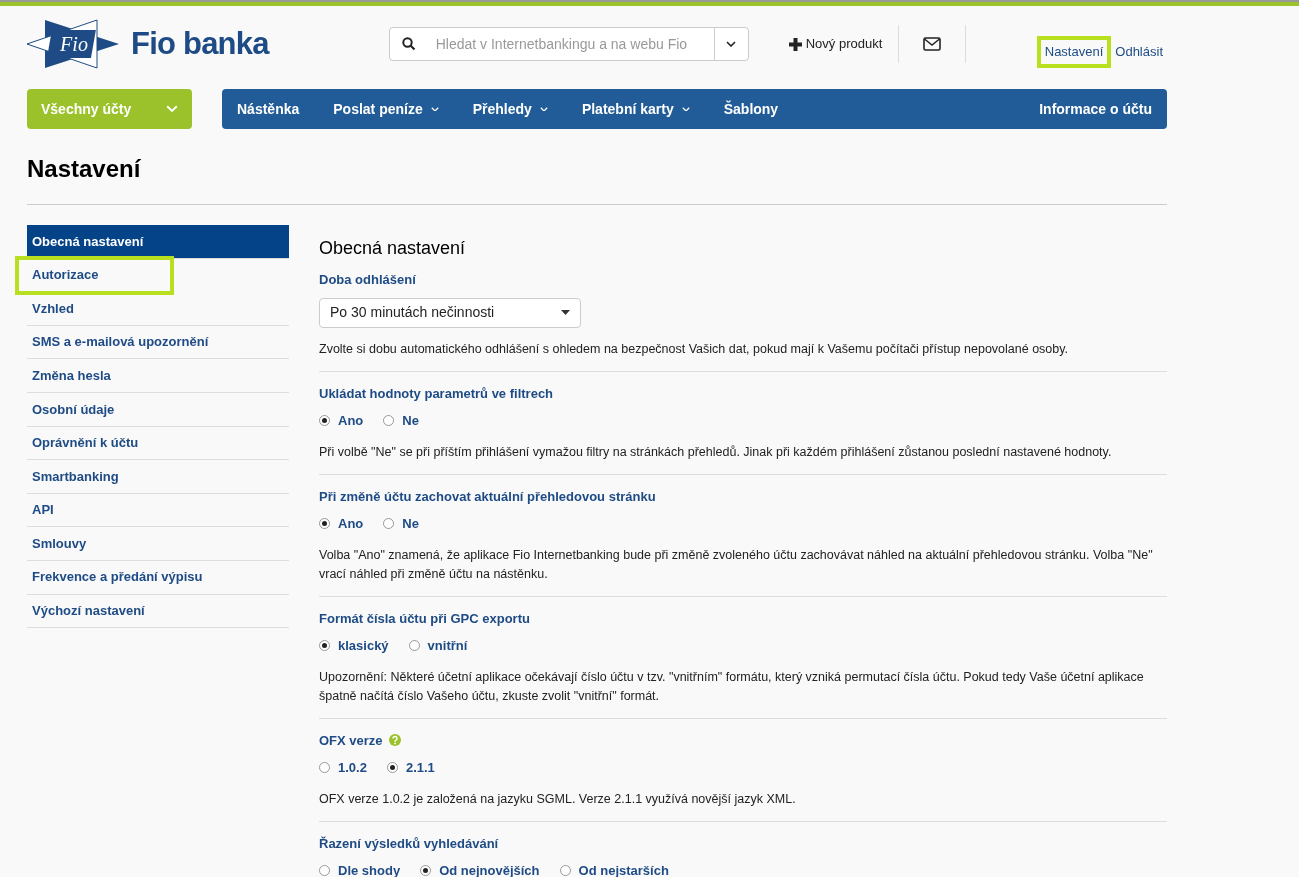  Describe the element at coordinates (84, 169) in the screenshot. I see `page-title: Nastavení` at that location.